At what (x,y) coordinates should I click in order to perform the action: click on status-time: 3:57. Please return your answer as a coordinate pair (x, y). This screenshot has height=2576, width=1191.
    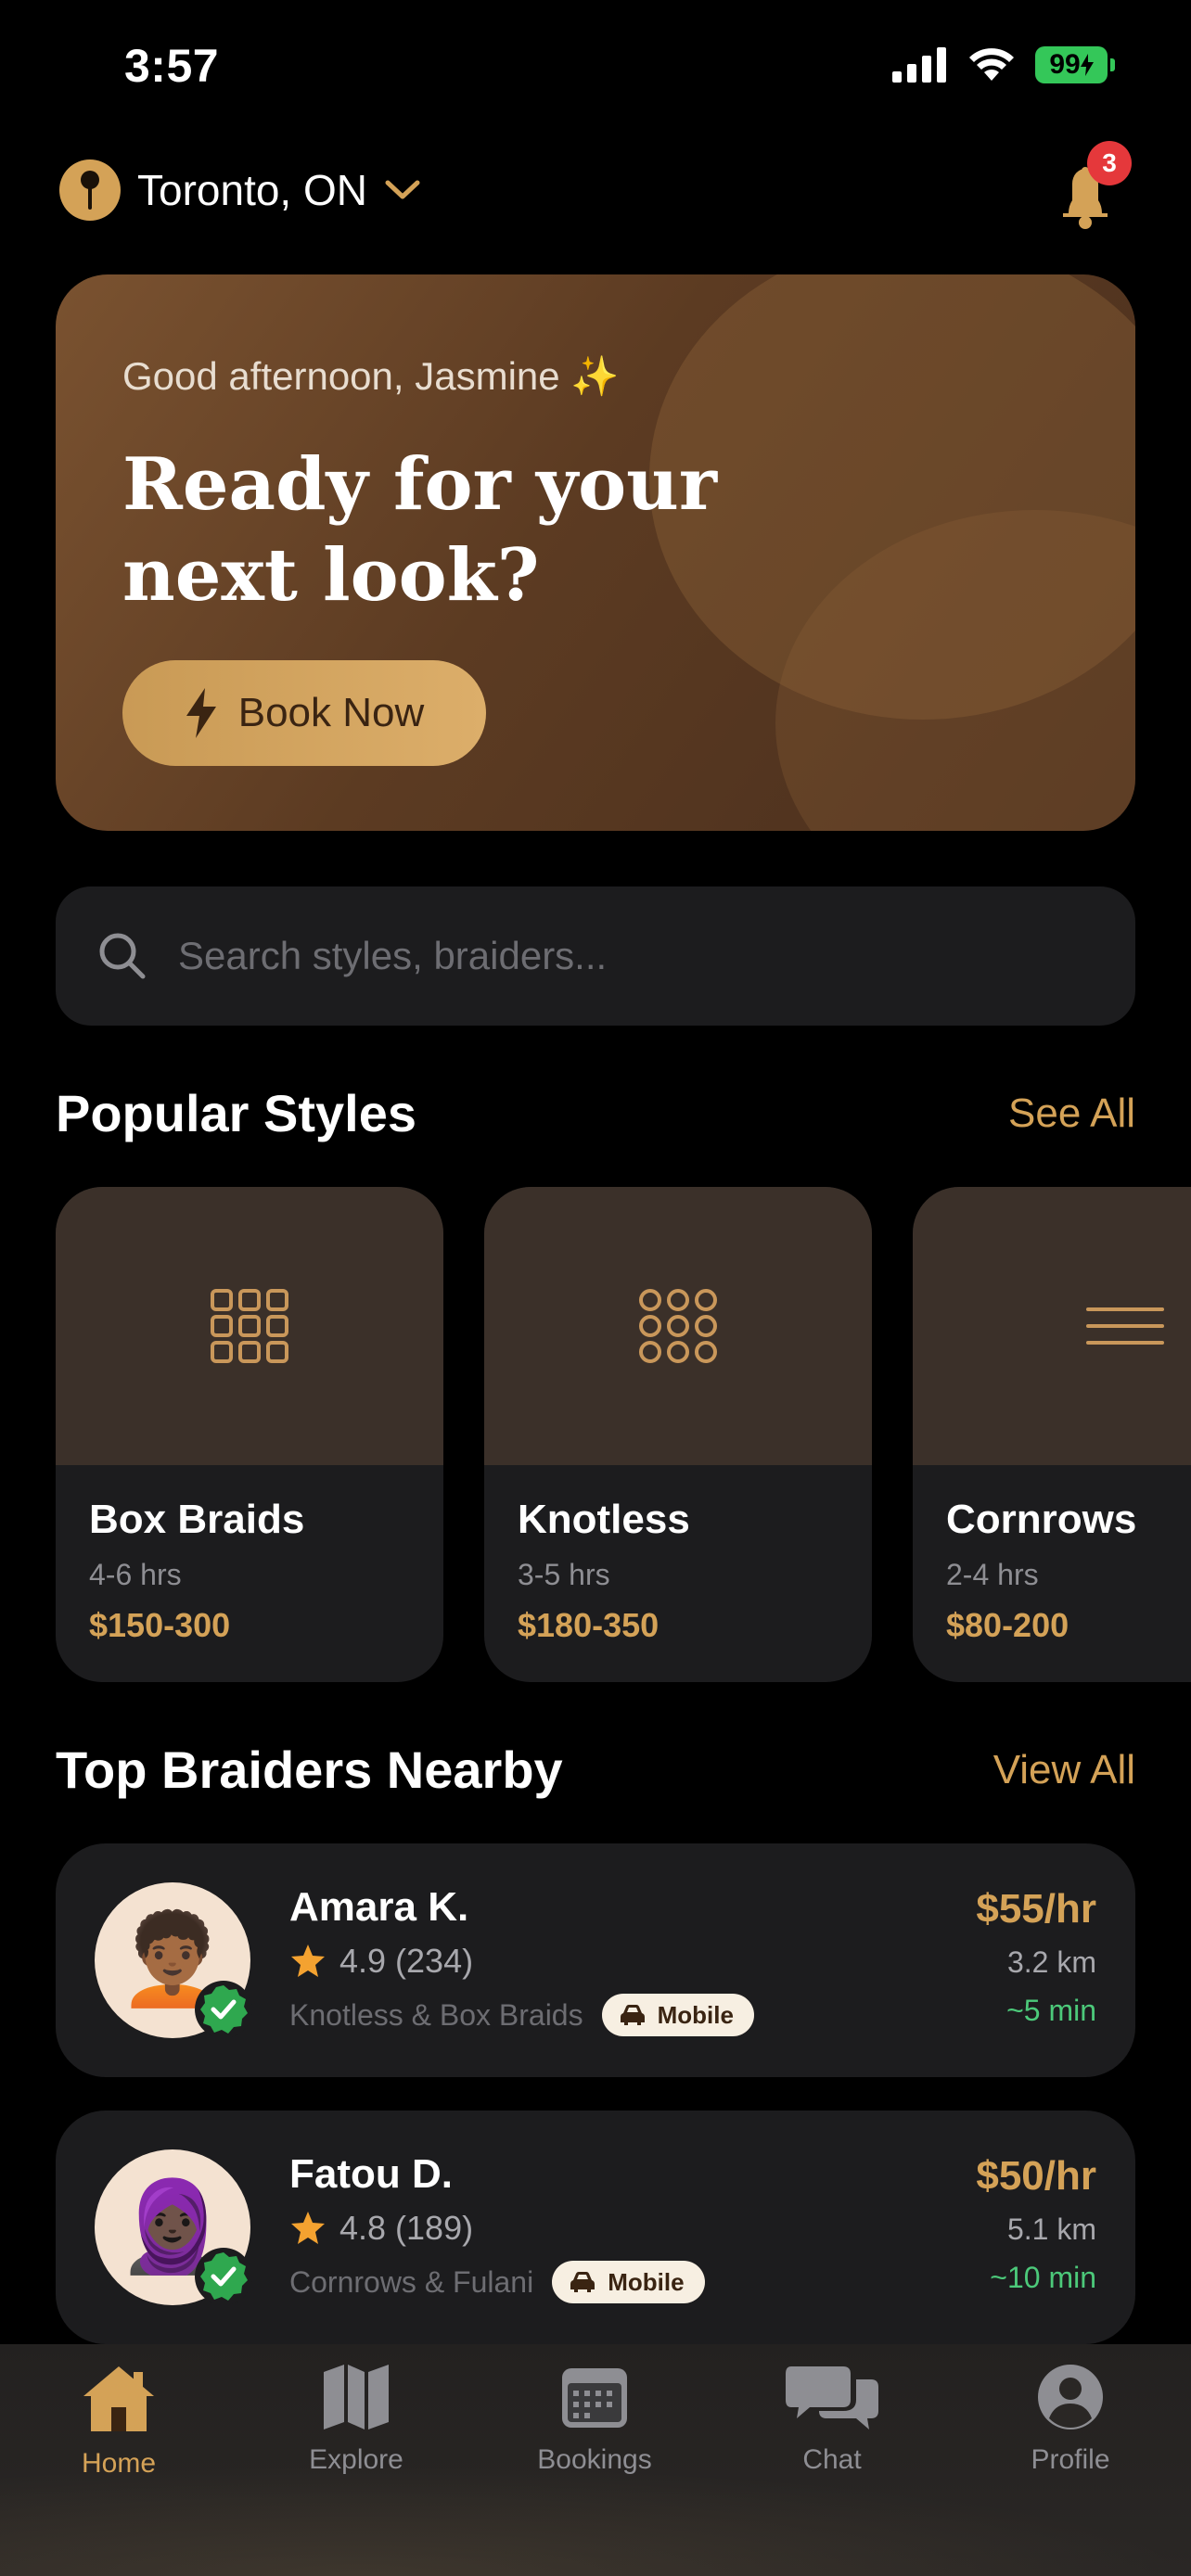
    Looking at the image, I should click on (172, 66).